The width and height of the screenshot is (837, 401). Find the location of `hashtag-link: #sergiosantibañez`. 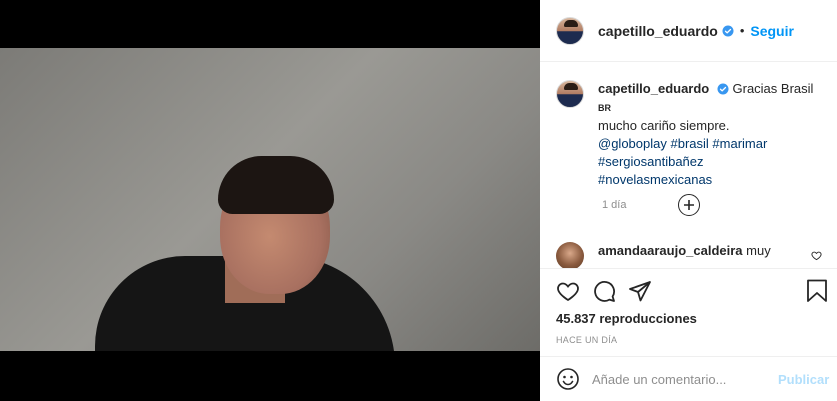

hashtag-link: #sergiosantibañez is located at coordinates (651, 161).